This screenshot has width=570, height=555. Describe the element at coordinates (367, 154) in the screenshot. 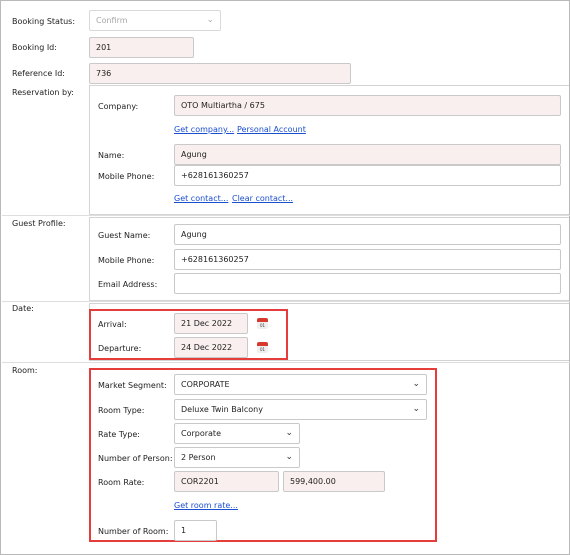

I see `name-field: Agung` at that location.